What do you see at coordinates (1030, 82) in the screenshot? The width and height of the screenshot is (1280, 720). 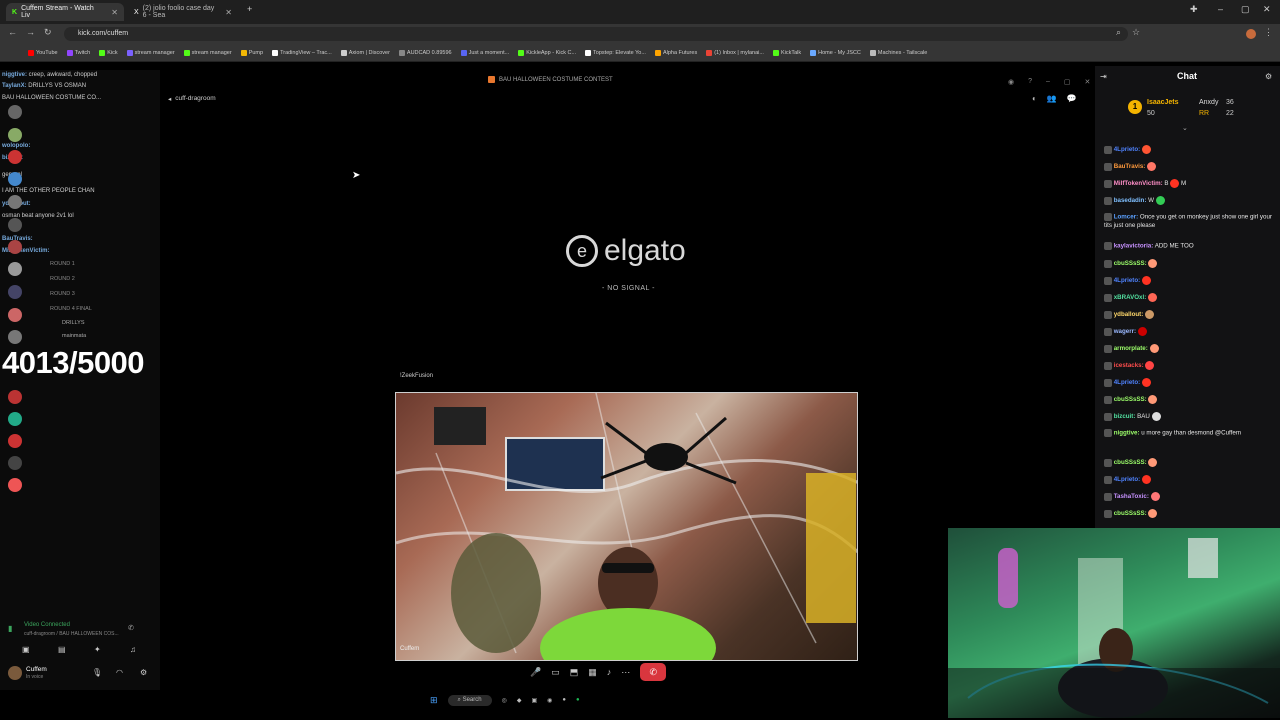 I see `help-icon: ?` at bounding box center [1030, 82].